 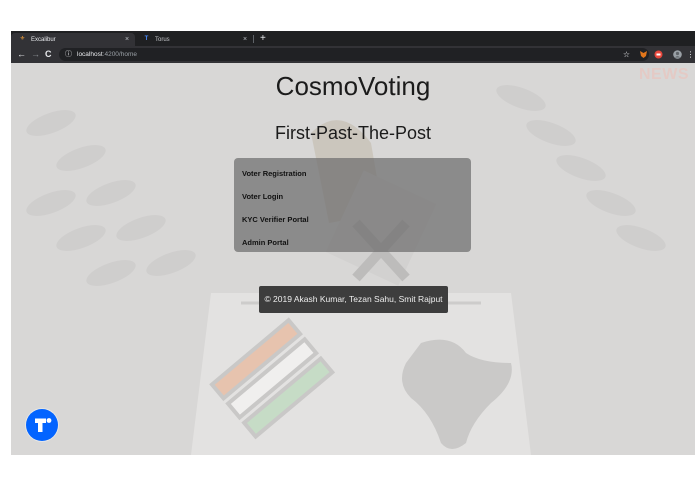 What do you see at coordinates (643, 54) in the screenshot?
I see `metamask-extension-icon` at bounding box center [643, 54].